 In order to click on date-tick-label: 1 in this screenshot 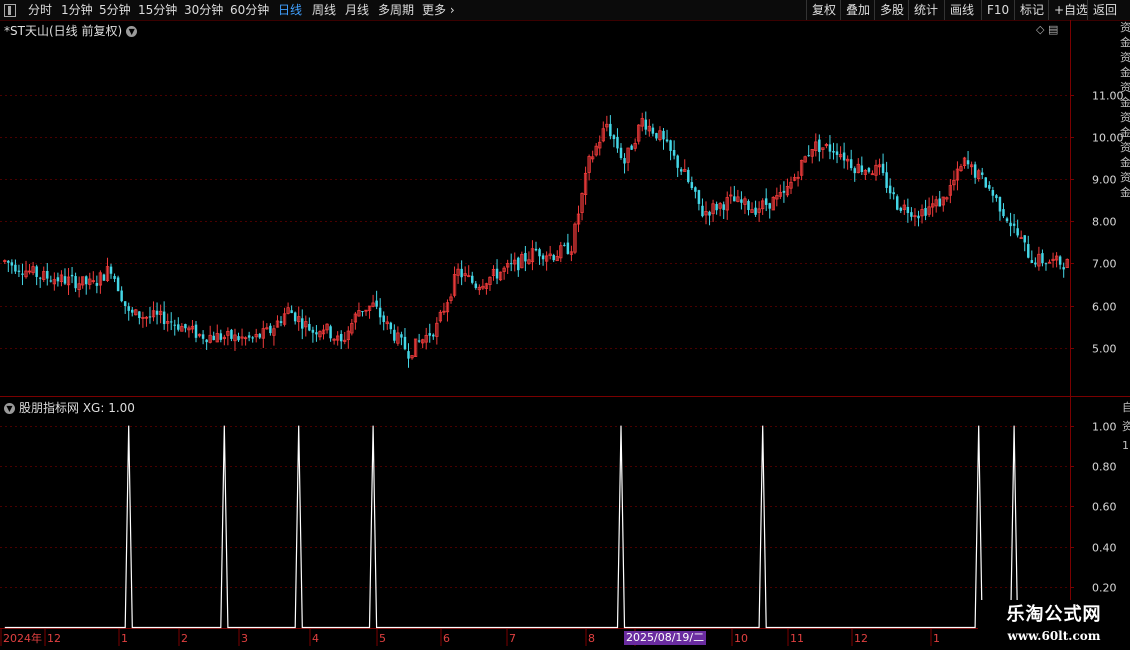, I will do `click(124, 638)`.